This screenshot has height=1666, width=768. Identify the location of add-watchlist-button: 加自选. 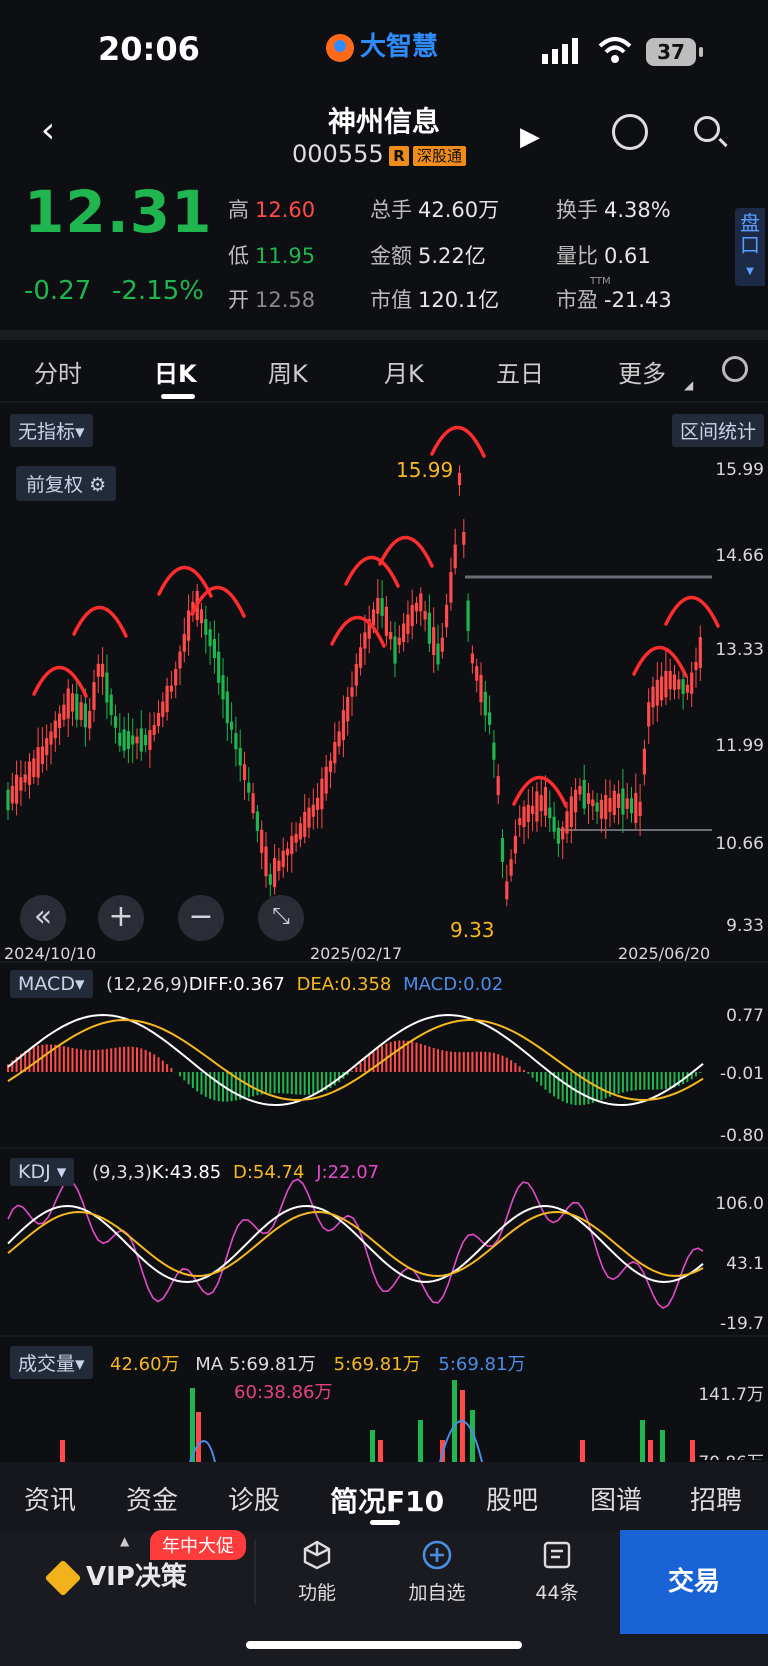
(437, 1572).